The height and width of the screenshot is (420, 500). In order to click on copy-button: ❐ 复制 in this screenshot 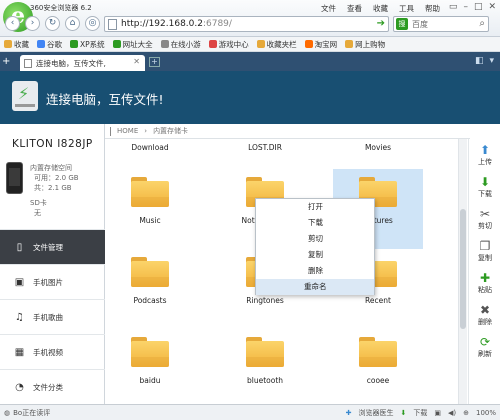, I will do `click(484, 251)`.